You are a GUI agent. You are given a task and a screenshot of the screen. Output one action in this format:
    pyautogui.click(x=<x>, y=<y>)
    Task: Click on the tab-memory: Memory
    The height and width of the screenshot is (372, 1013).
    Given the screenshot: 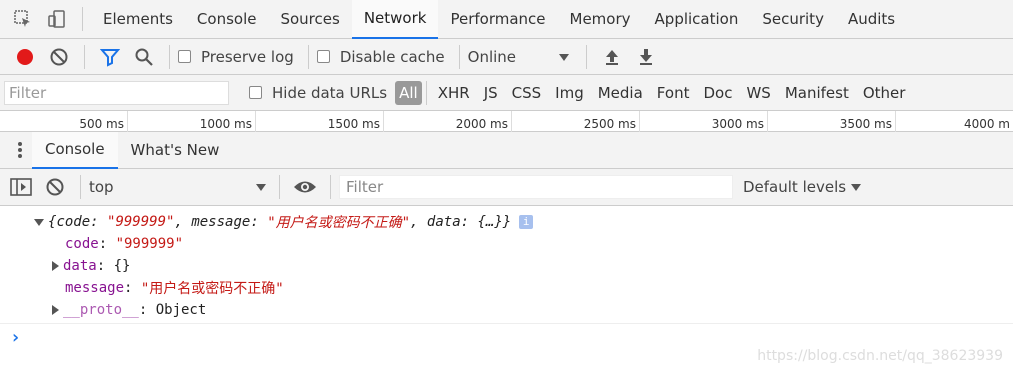 What is the action you would take?
    pyautogui.click(x=600, y=19)
    